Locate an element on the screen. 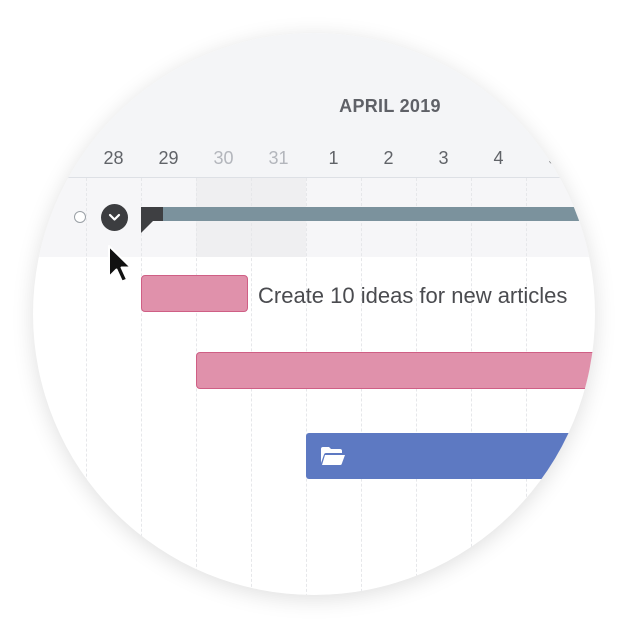 This screenshot has height=627, width=627. project-bar is located at coordinates (368, 214).